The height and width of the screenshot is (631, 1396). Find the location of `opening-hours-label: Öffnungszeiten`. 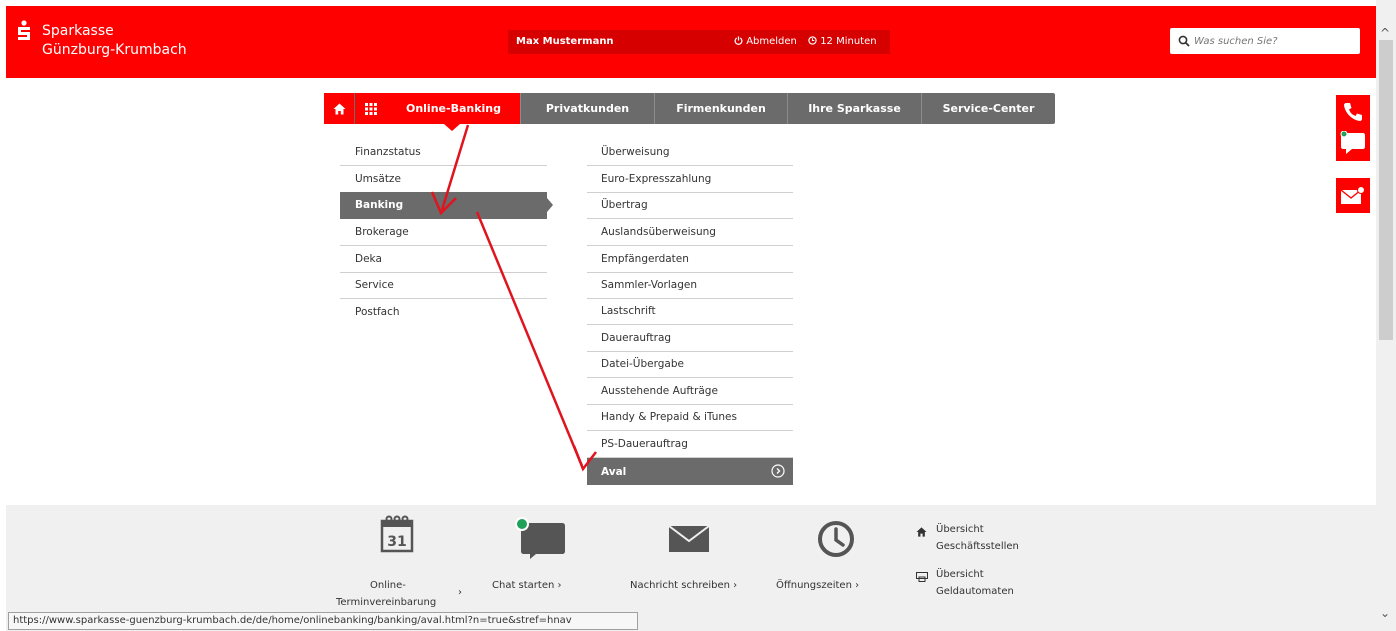

opening-hours-label: Öffnungszeiten is located at coordinates (814, 585).